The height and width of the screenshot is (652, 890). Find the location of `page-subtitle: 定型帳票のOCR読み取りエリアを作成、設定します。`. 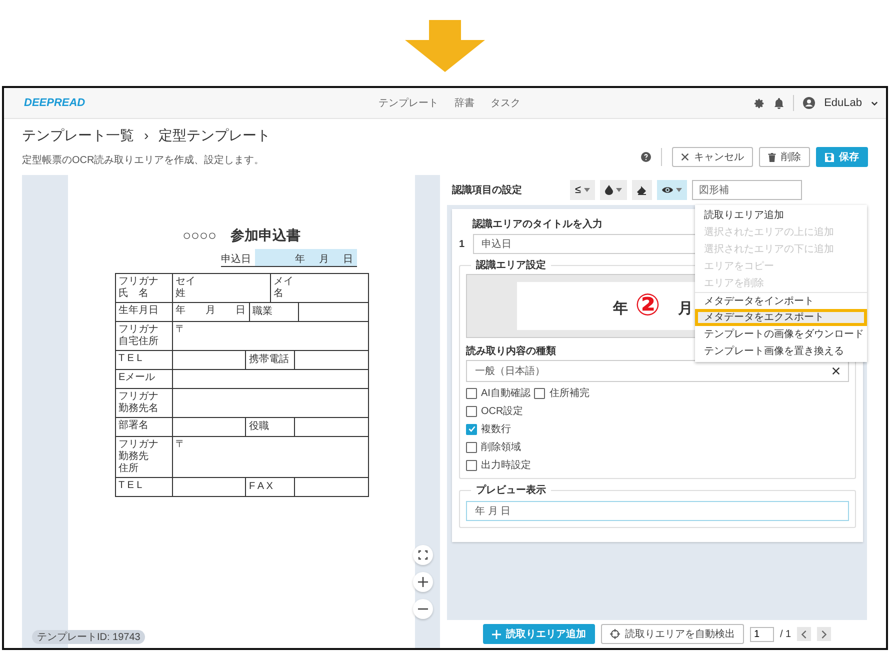

page-subtitle: 定型帳票のOCR読み取りエリアを作成、設定します。 is located at coordinates (144, 160).